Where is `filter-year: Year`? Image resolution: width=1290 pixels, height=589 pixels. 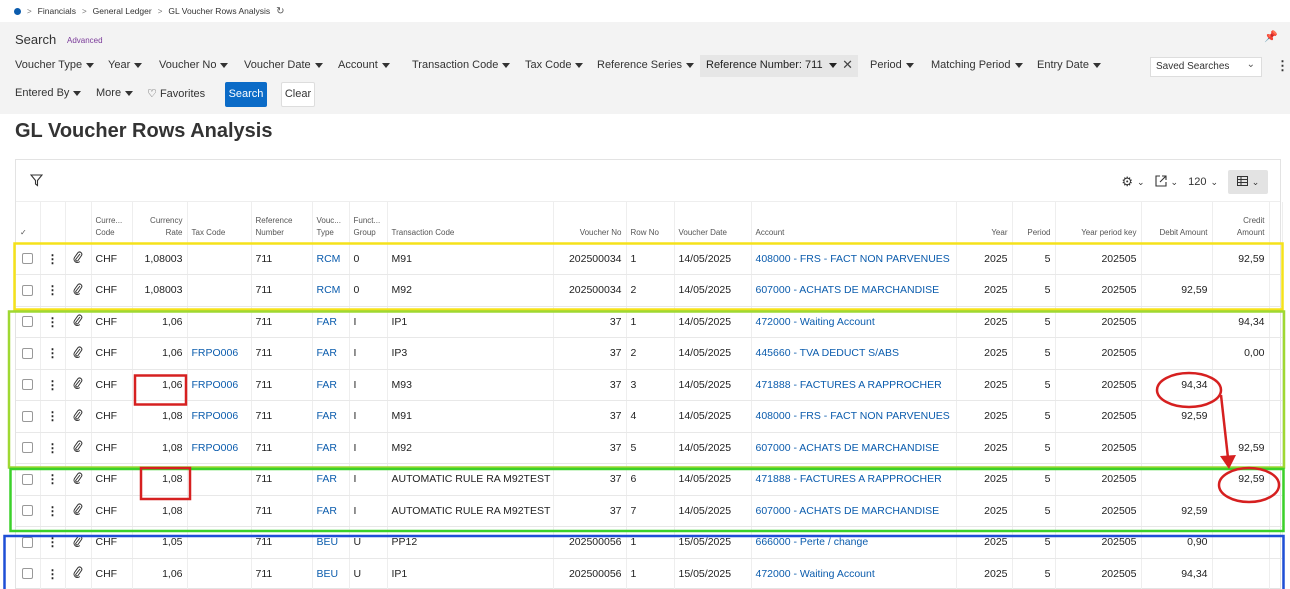 filter-year: Year is located at coordinates (125, 65).